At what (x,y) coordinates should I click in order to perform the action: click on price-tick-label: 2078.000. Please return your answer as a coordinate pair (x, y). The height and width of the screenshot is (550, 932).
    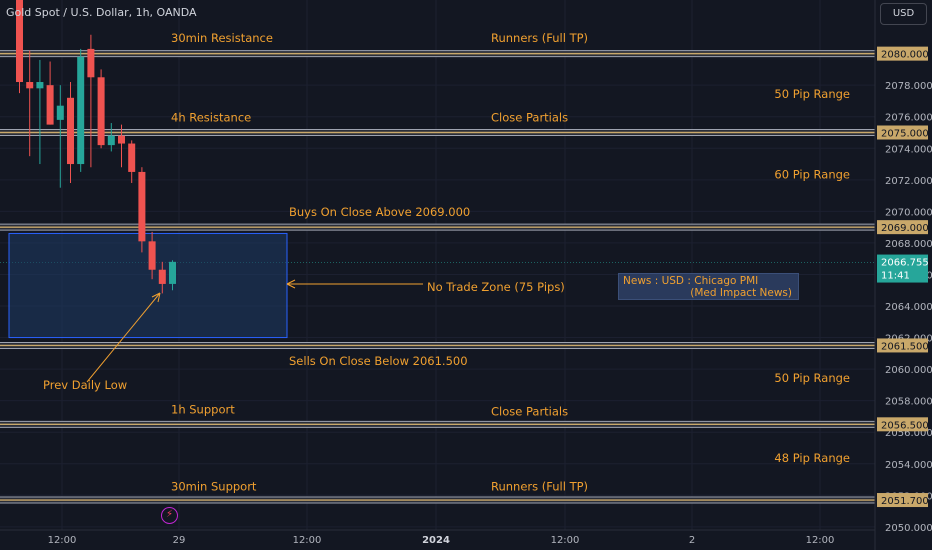
    Looking at the image, I should click on (908, 86).